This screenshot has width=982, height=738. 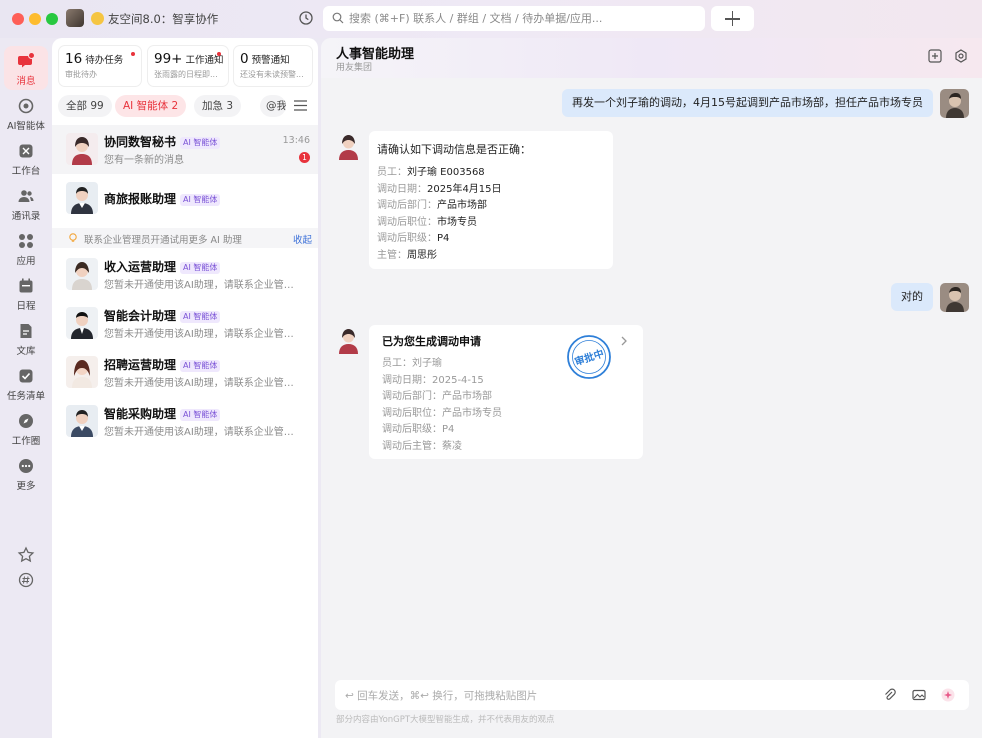 What do you see at coordinates (961, 56) in the screenshot?
I see `settings-icon` at bounding box center [961, 56].